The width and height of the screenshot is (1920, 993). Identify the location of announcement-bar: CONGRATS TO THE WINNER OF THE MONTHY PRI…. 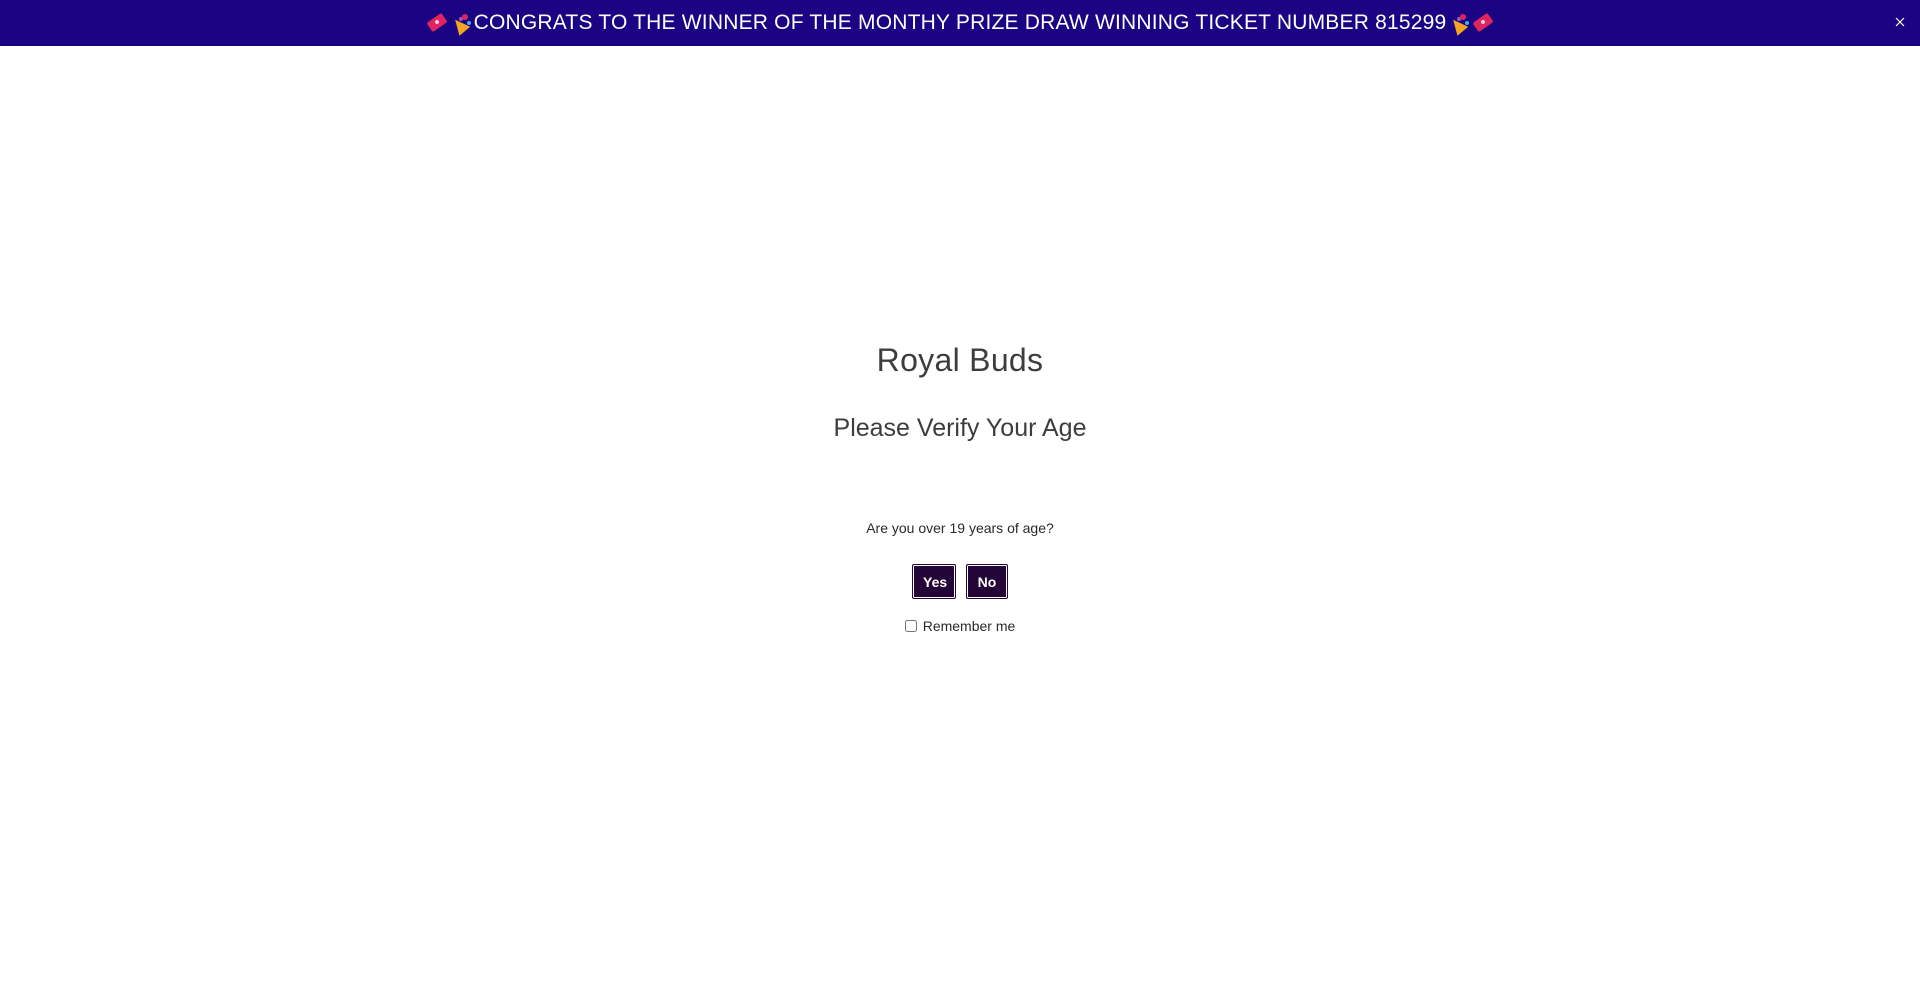
(960, 23).